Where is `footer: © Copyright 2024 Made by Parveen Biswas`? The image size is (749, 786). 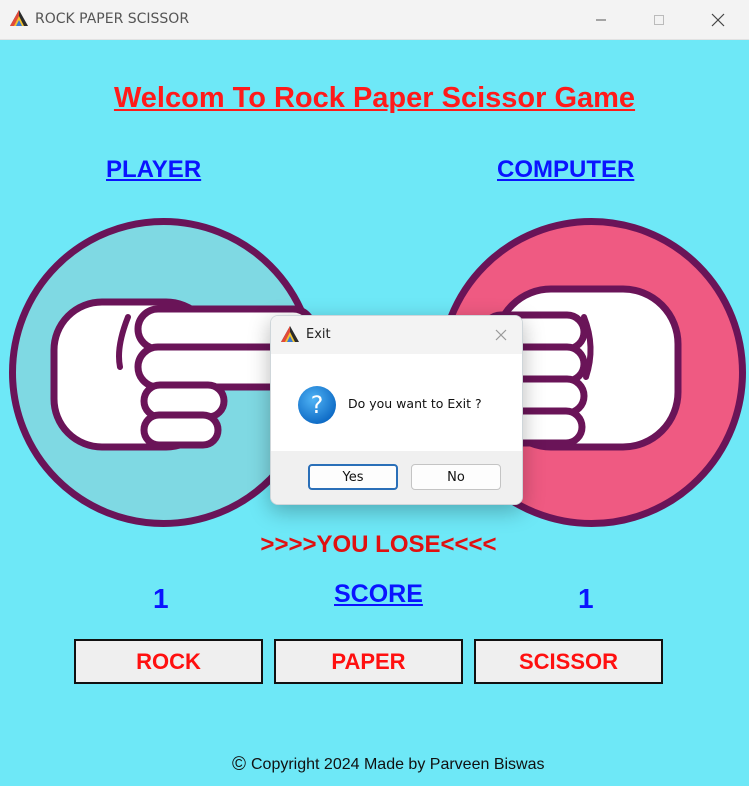 footer: © Copyright 2024 Made by Parveen Biswas is located at coordinates (388, 764).